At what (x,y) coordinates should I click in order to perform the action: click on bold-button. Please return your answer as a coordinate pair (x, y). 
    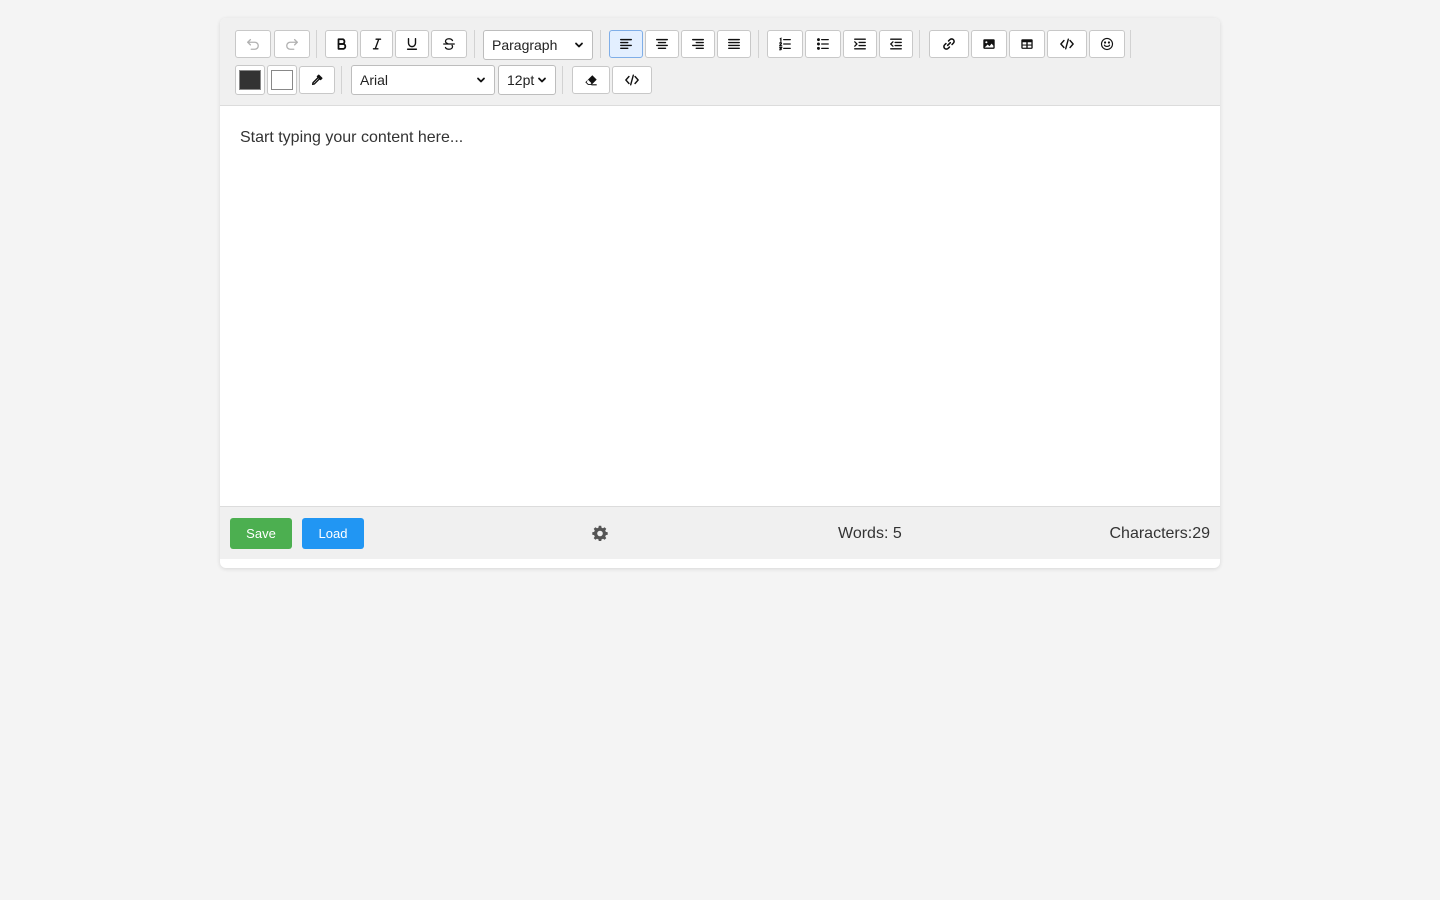
    Looking at the image, I should click on (341, 44).